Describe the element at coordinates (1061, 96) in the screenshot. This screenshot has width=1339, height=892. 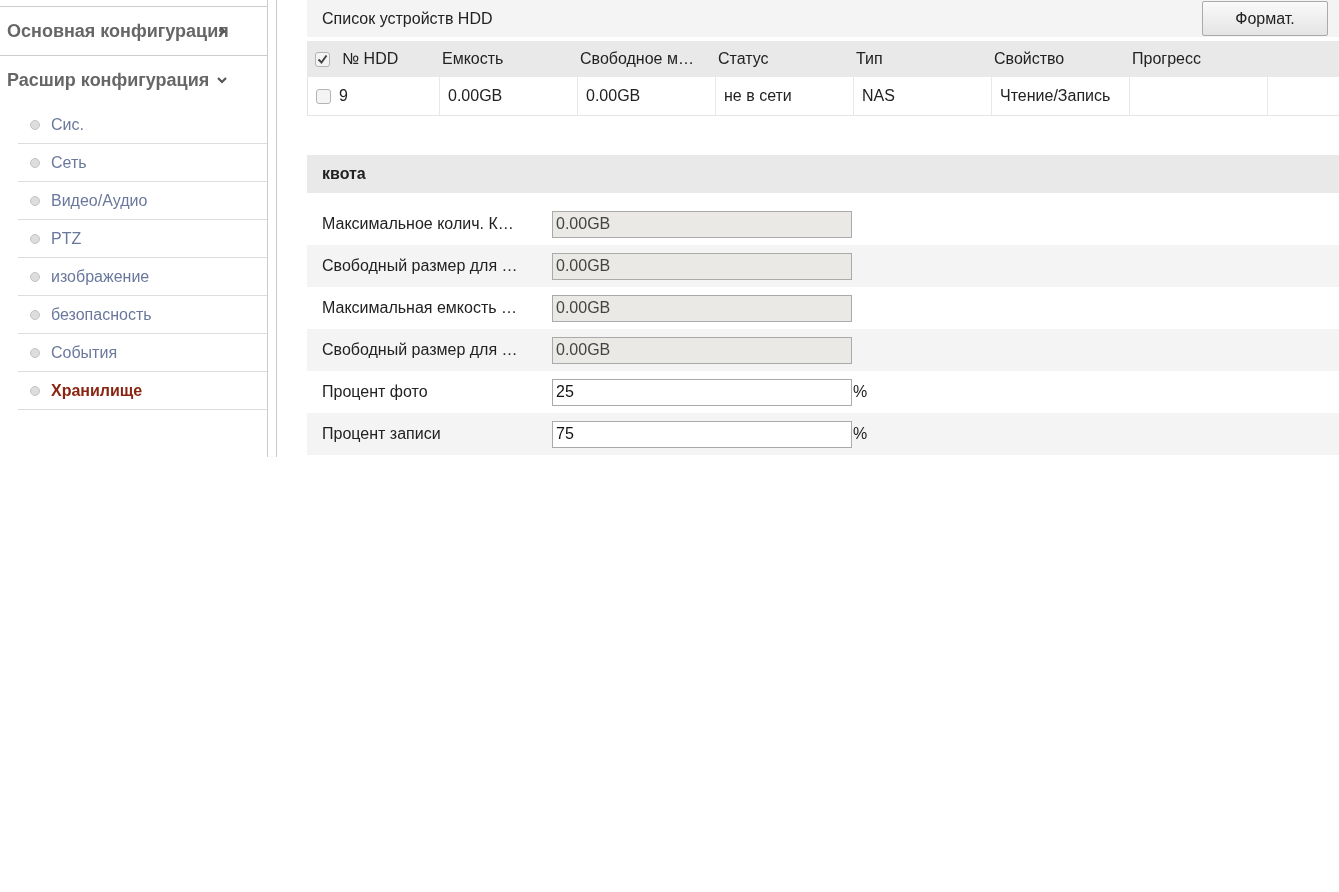
I see `table-cell: Чтение/Запись` at that location.